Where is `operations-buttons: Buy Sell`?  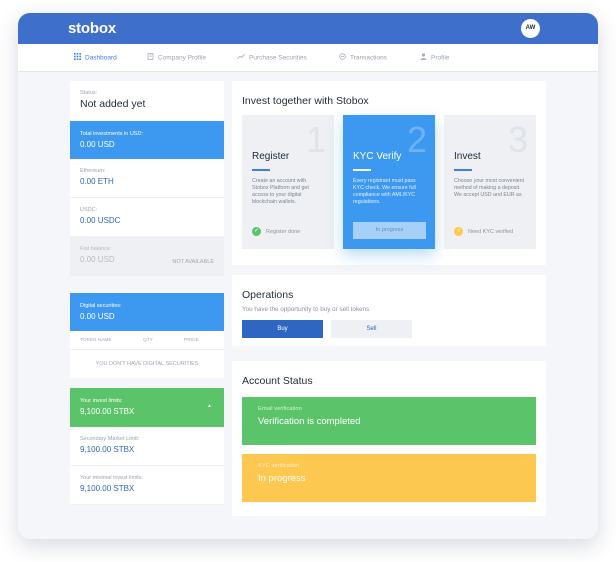 operations-buttons: Buy Sell is located at coordinates (389, 329).